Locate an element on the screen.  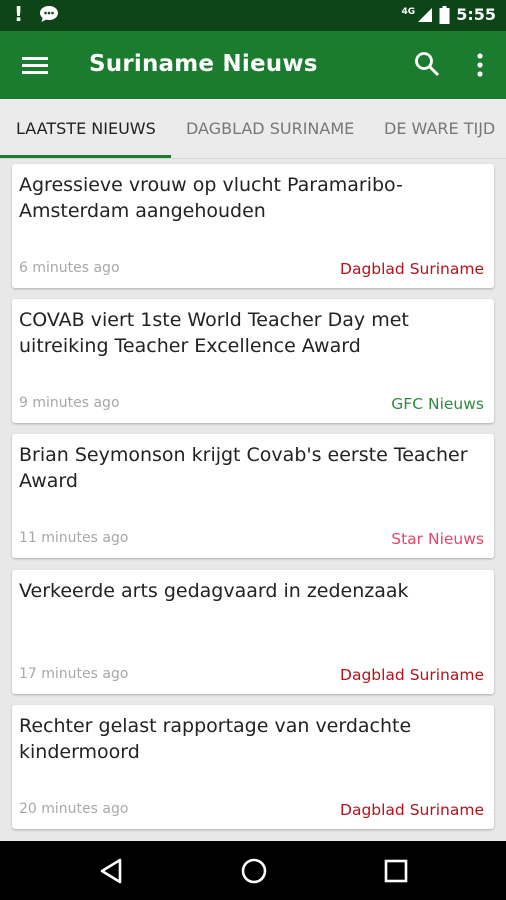
alert-icon: ! is located at coordinates (19, 14).